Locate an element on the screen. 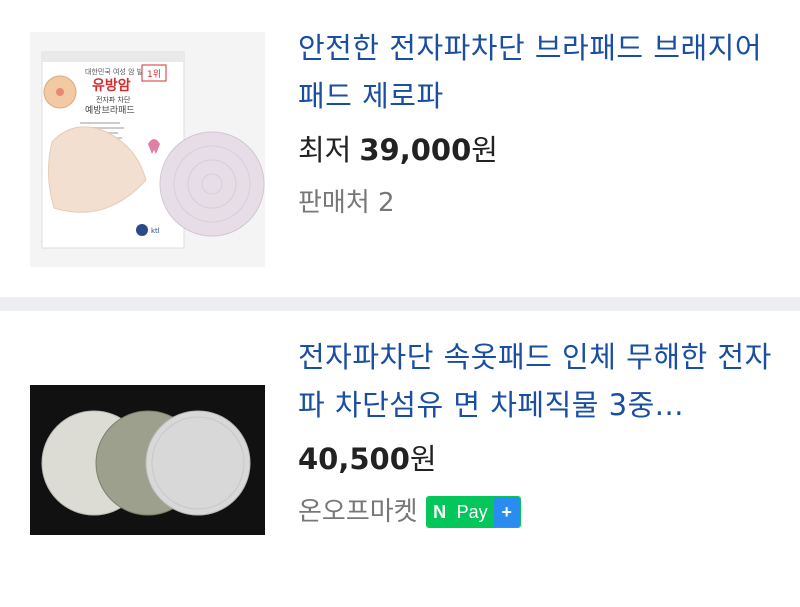 The height and width of the screenshot is (607, 800). price-amount: 40,500 is located at coordinates (354, 459).